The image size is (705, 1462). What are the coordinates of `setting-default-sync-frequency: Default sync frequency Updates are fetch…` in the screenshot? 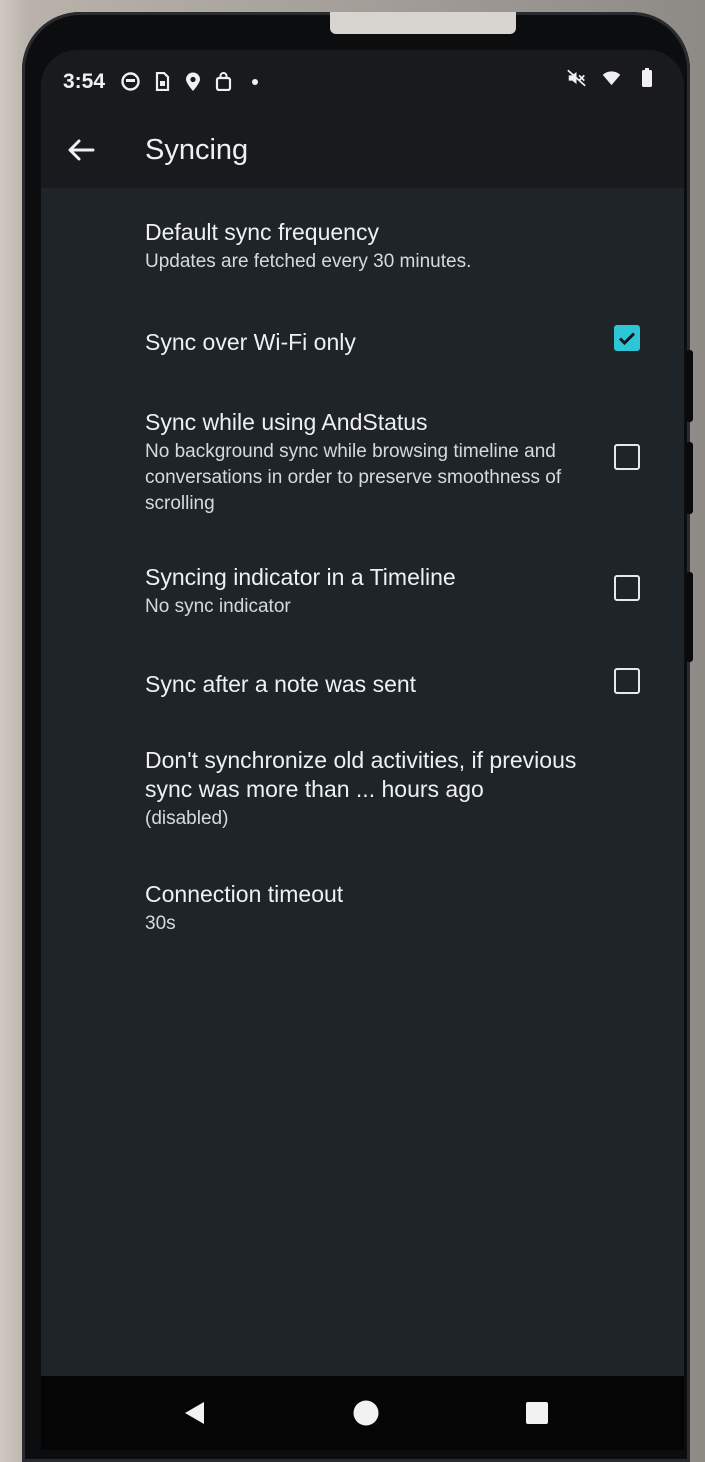 It's located at (365, 246).